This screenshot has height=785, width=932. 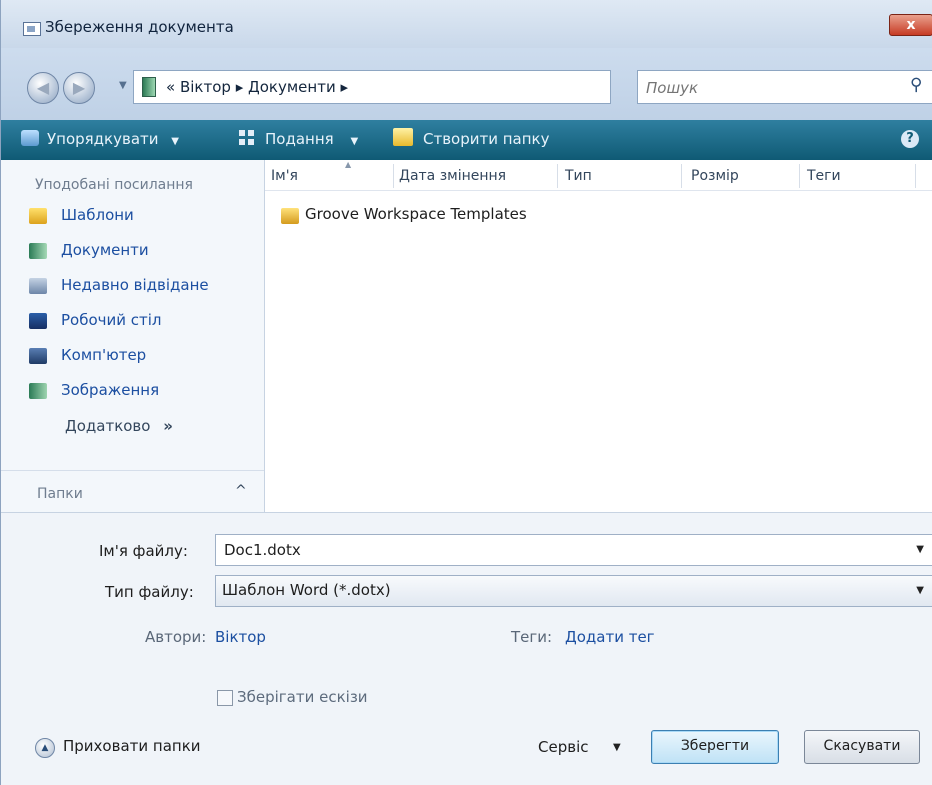 What do you see at coordinates (103, 139) in the screenshot?
I see `organize-label: Упорядкувати` at bounding box center [103, 139].